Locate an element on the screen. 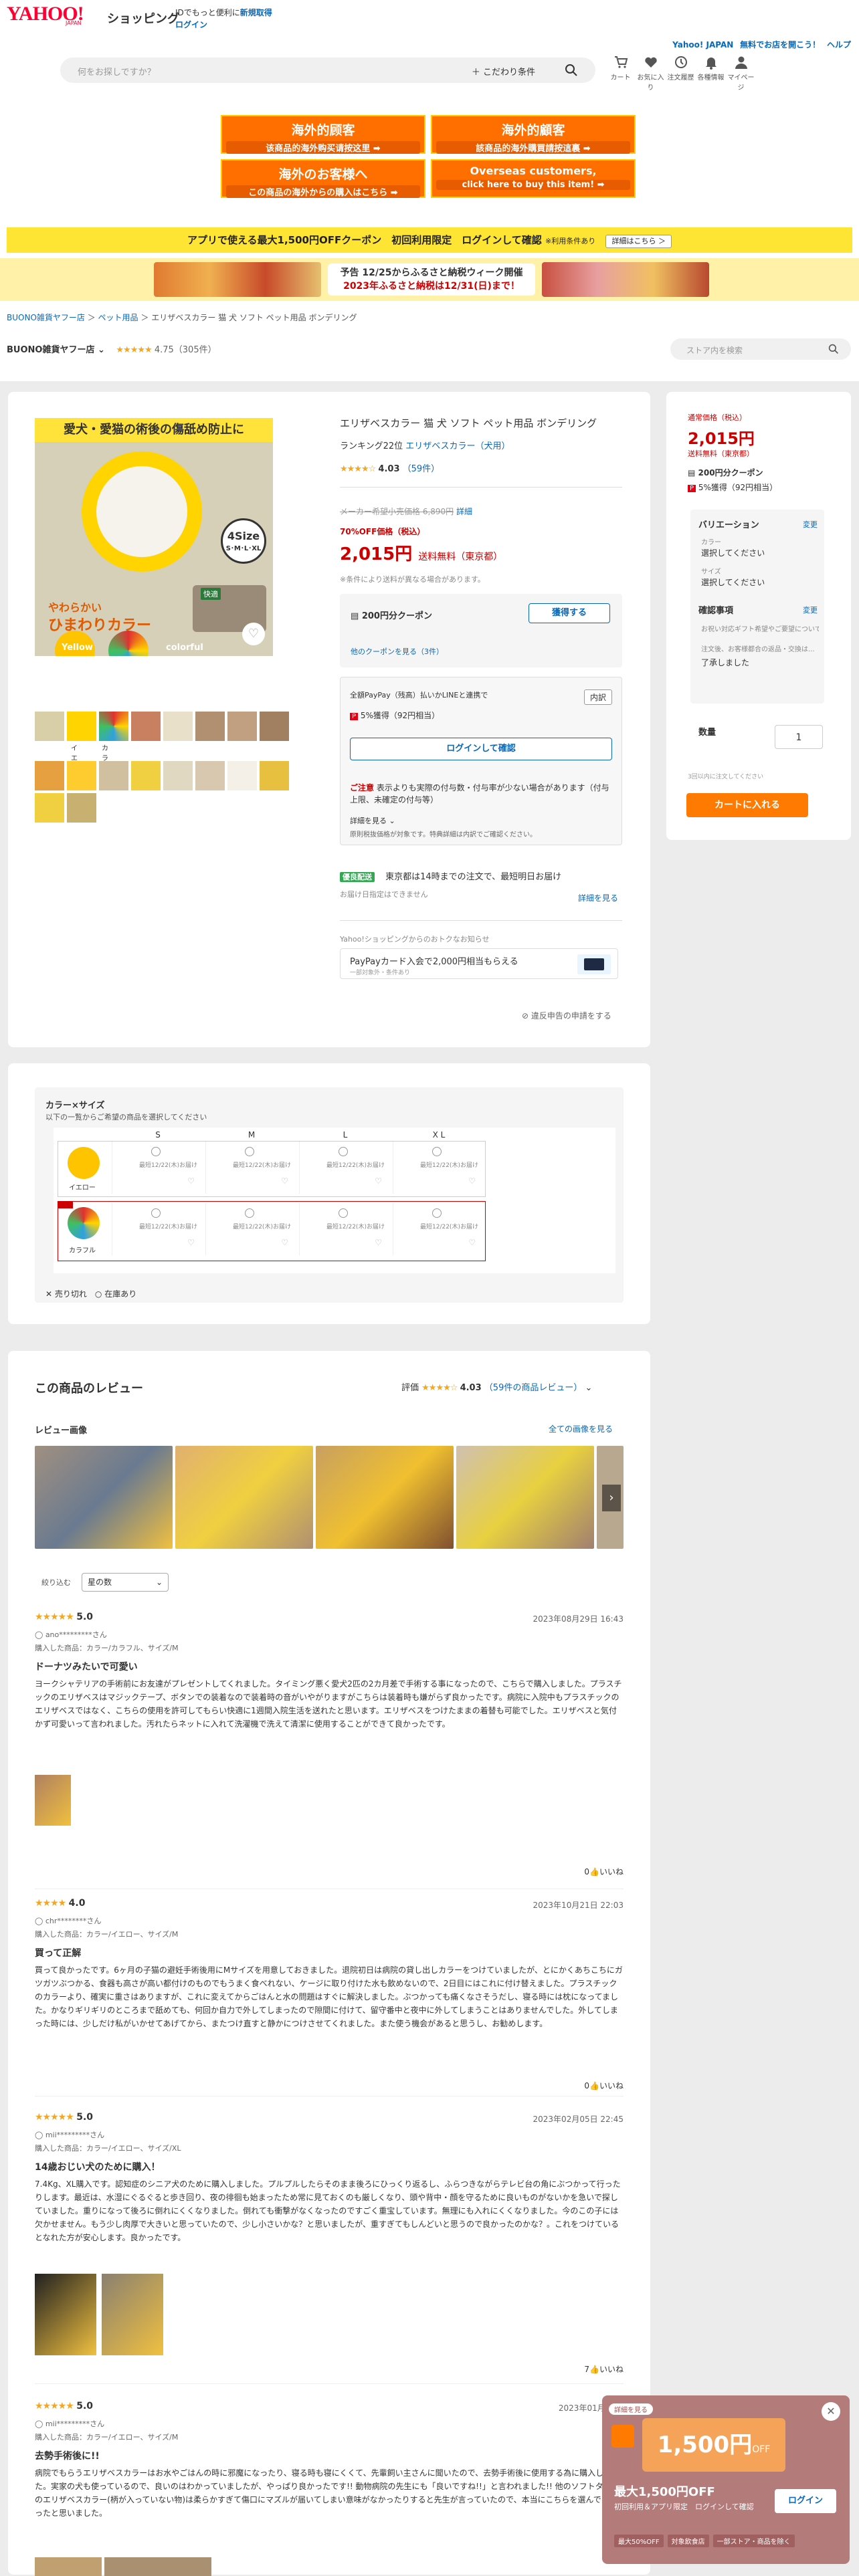 The image size is (859, 2576). delivery-more-link: 詳細を見る is located at coordinates (598, 898).